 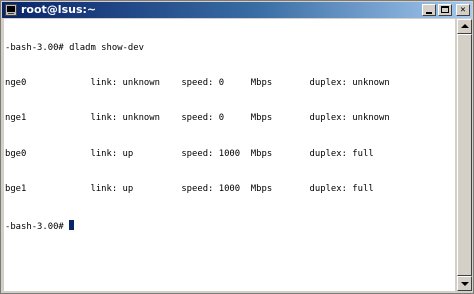 I want to click on maximize-icon, so click(x=445, y=9).